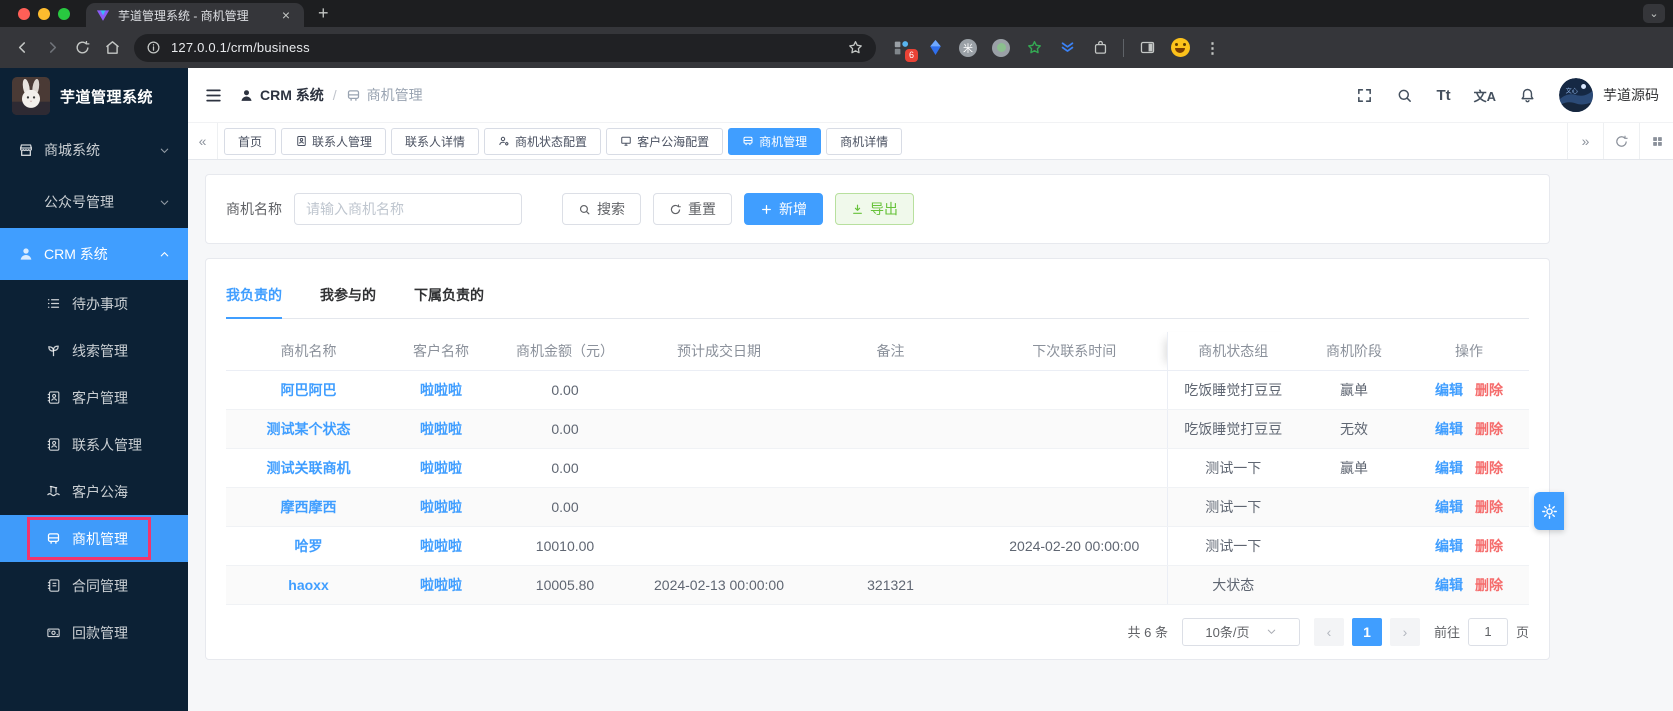 This screenshot has height=711, width=1673. What do you see at coordinates (1585, 141) in the screenshot?
I see `tags-scroll-right-icon: »` at bounding box center [1585, 141].